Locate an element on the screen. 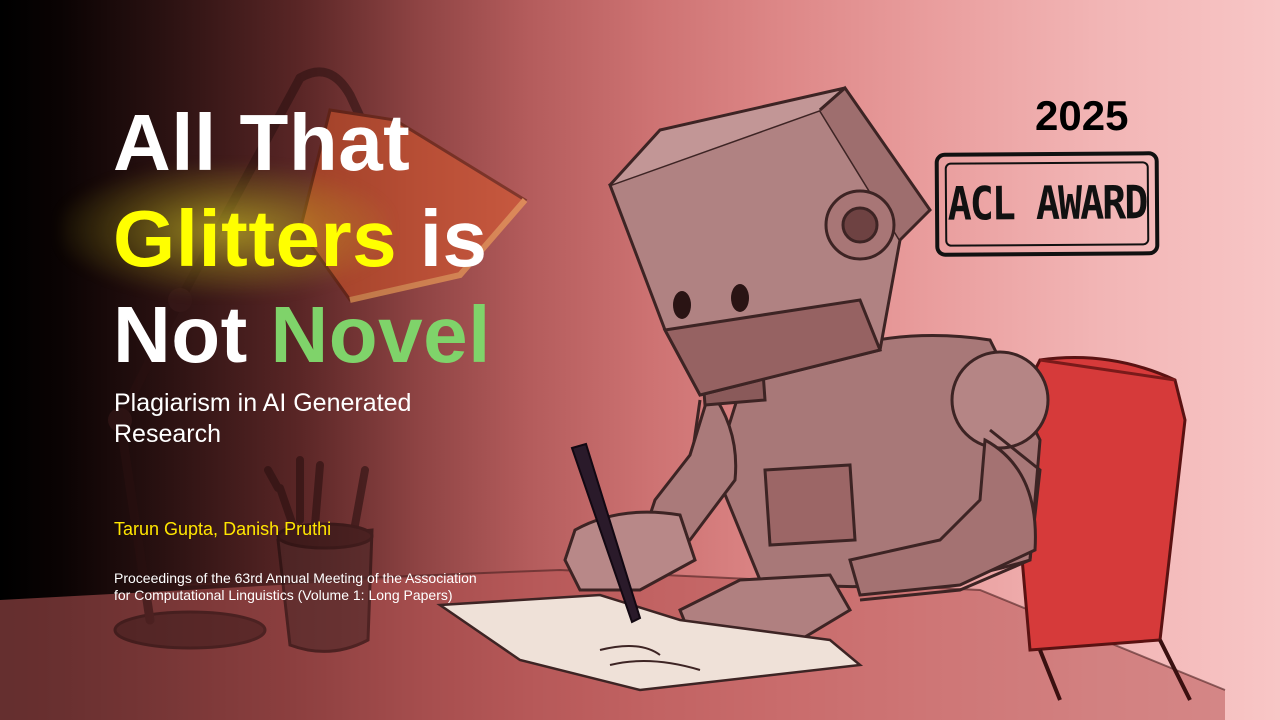  title-line-2-rest: is is located at coordinates (442, 238).